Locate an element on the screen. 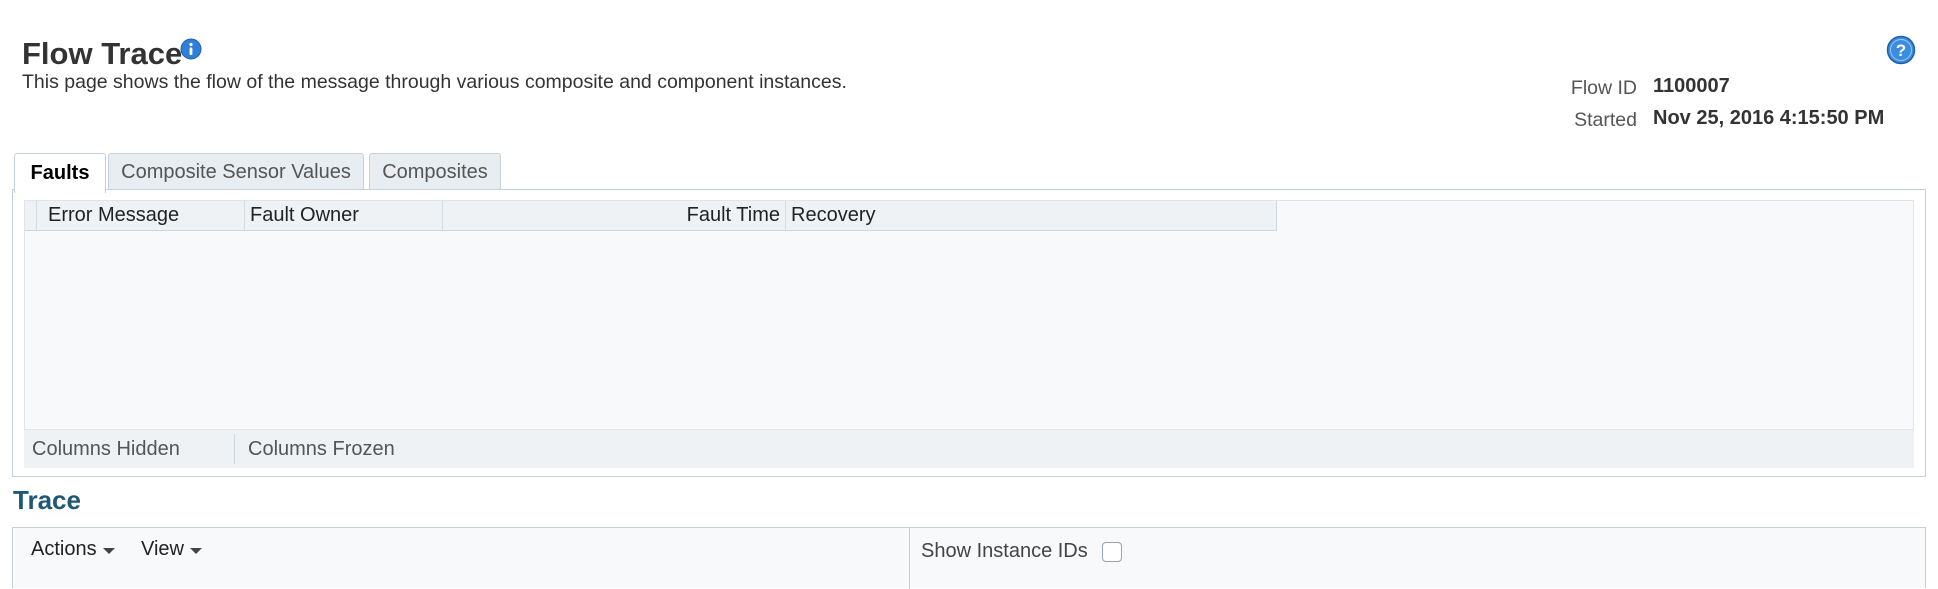  flow-id-label: Flow ID is located at coordinates (1603, 88).